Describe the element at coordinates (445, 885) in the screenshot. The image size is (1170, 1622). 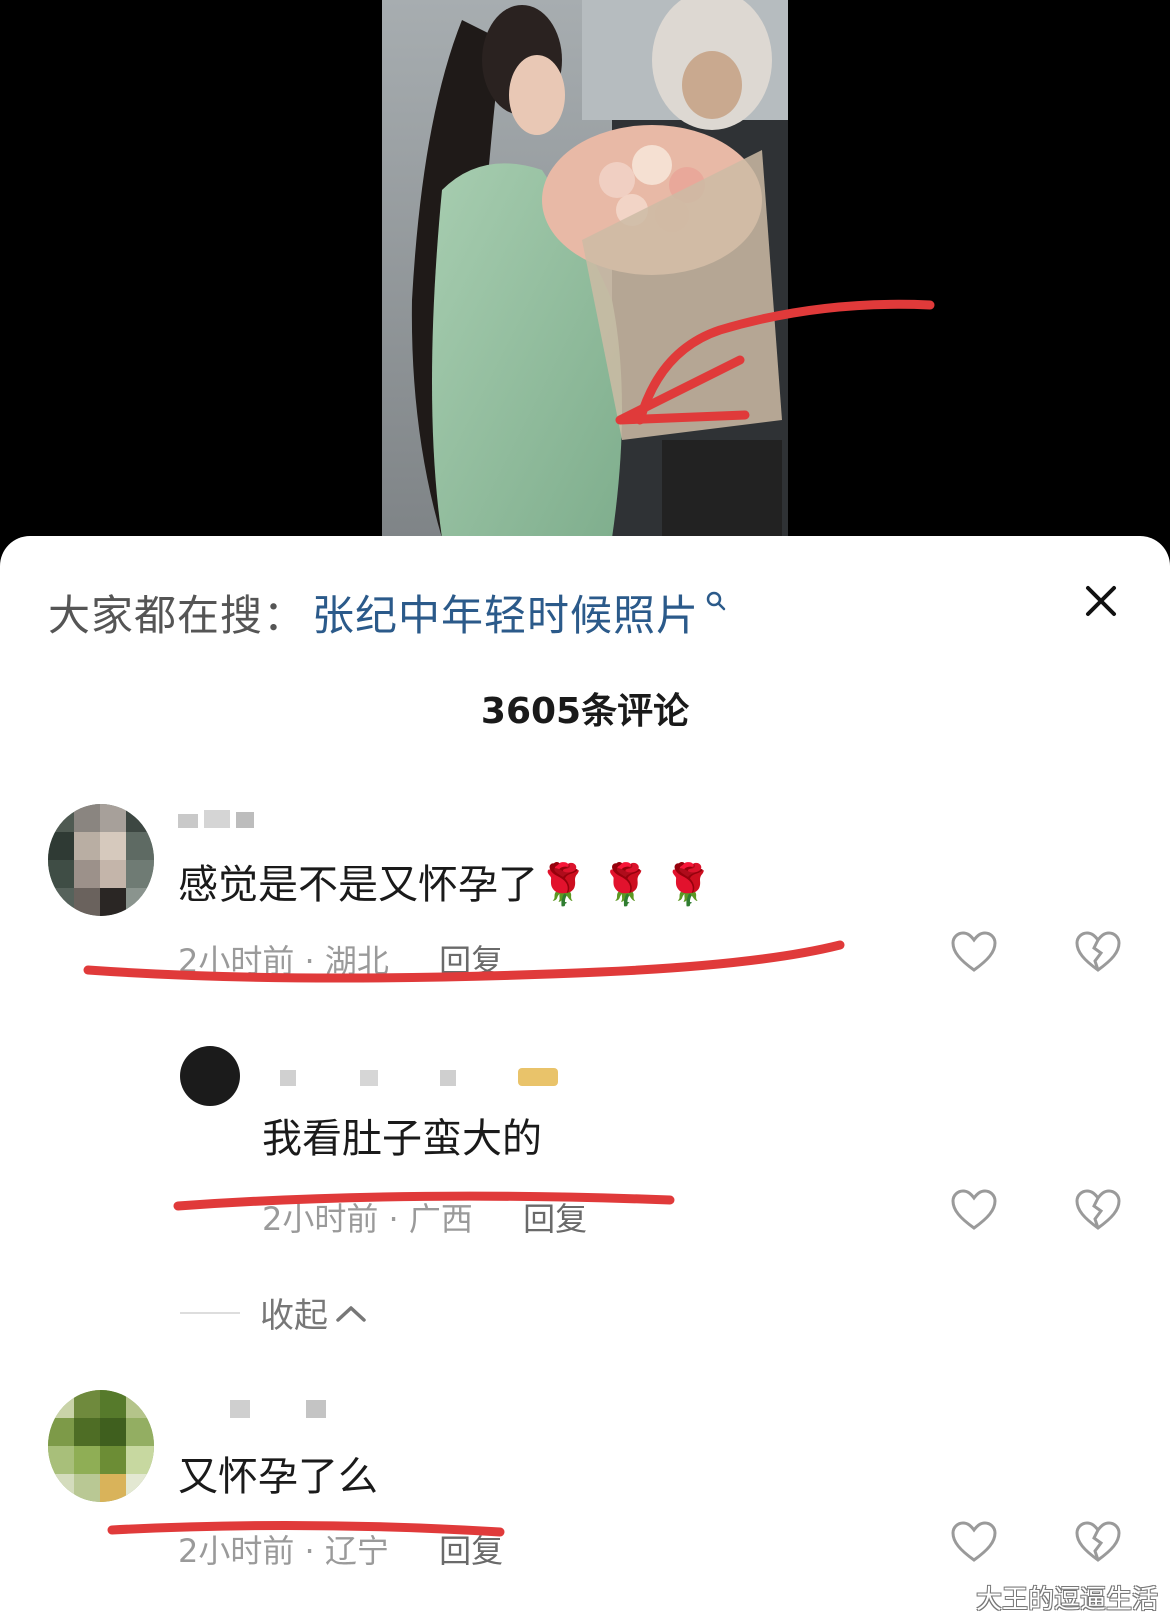
I see `comment-text: 感觉是不是又怀孕了🌹 🌹 🌹` at that location.